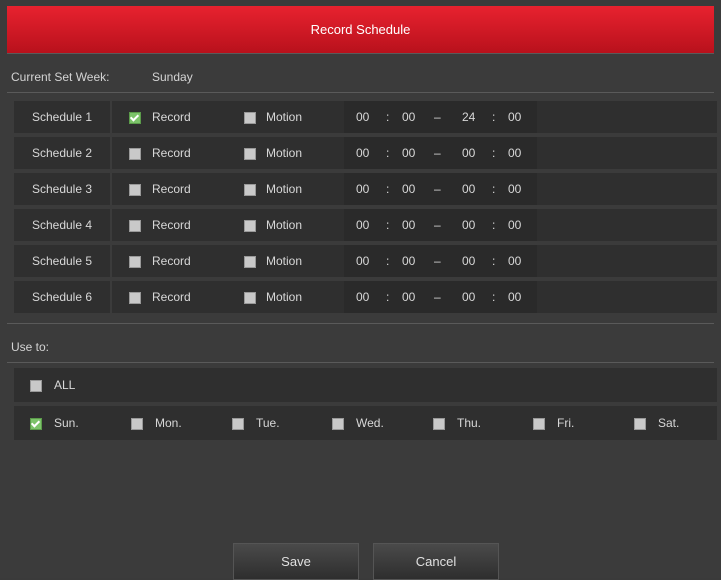 This screenshot has height=580, width=721. I want to click on save-button: Save, so click(296, 561).